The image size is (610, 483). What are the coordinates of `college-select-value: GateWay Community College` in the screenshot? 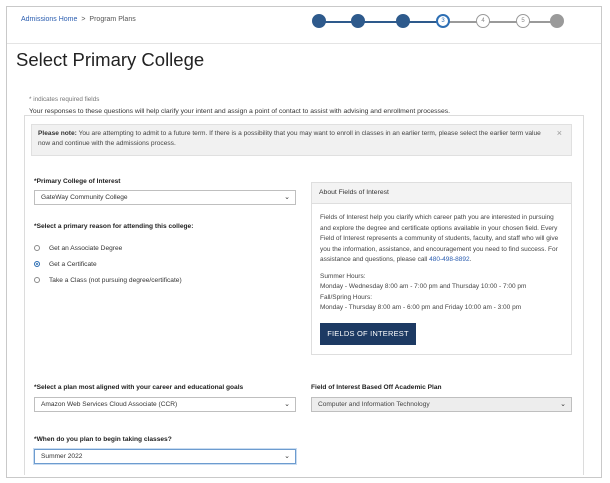 It's located at (84, 197).